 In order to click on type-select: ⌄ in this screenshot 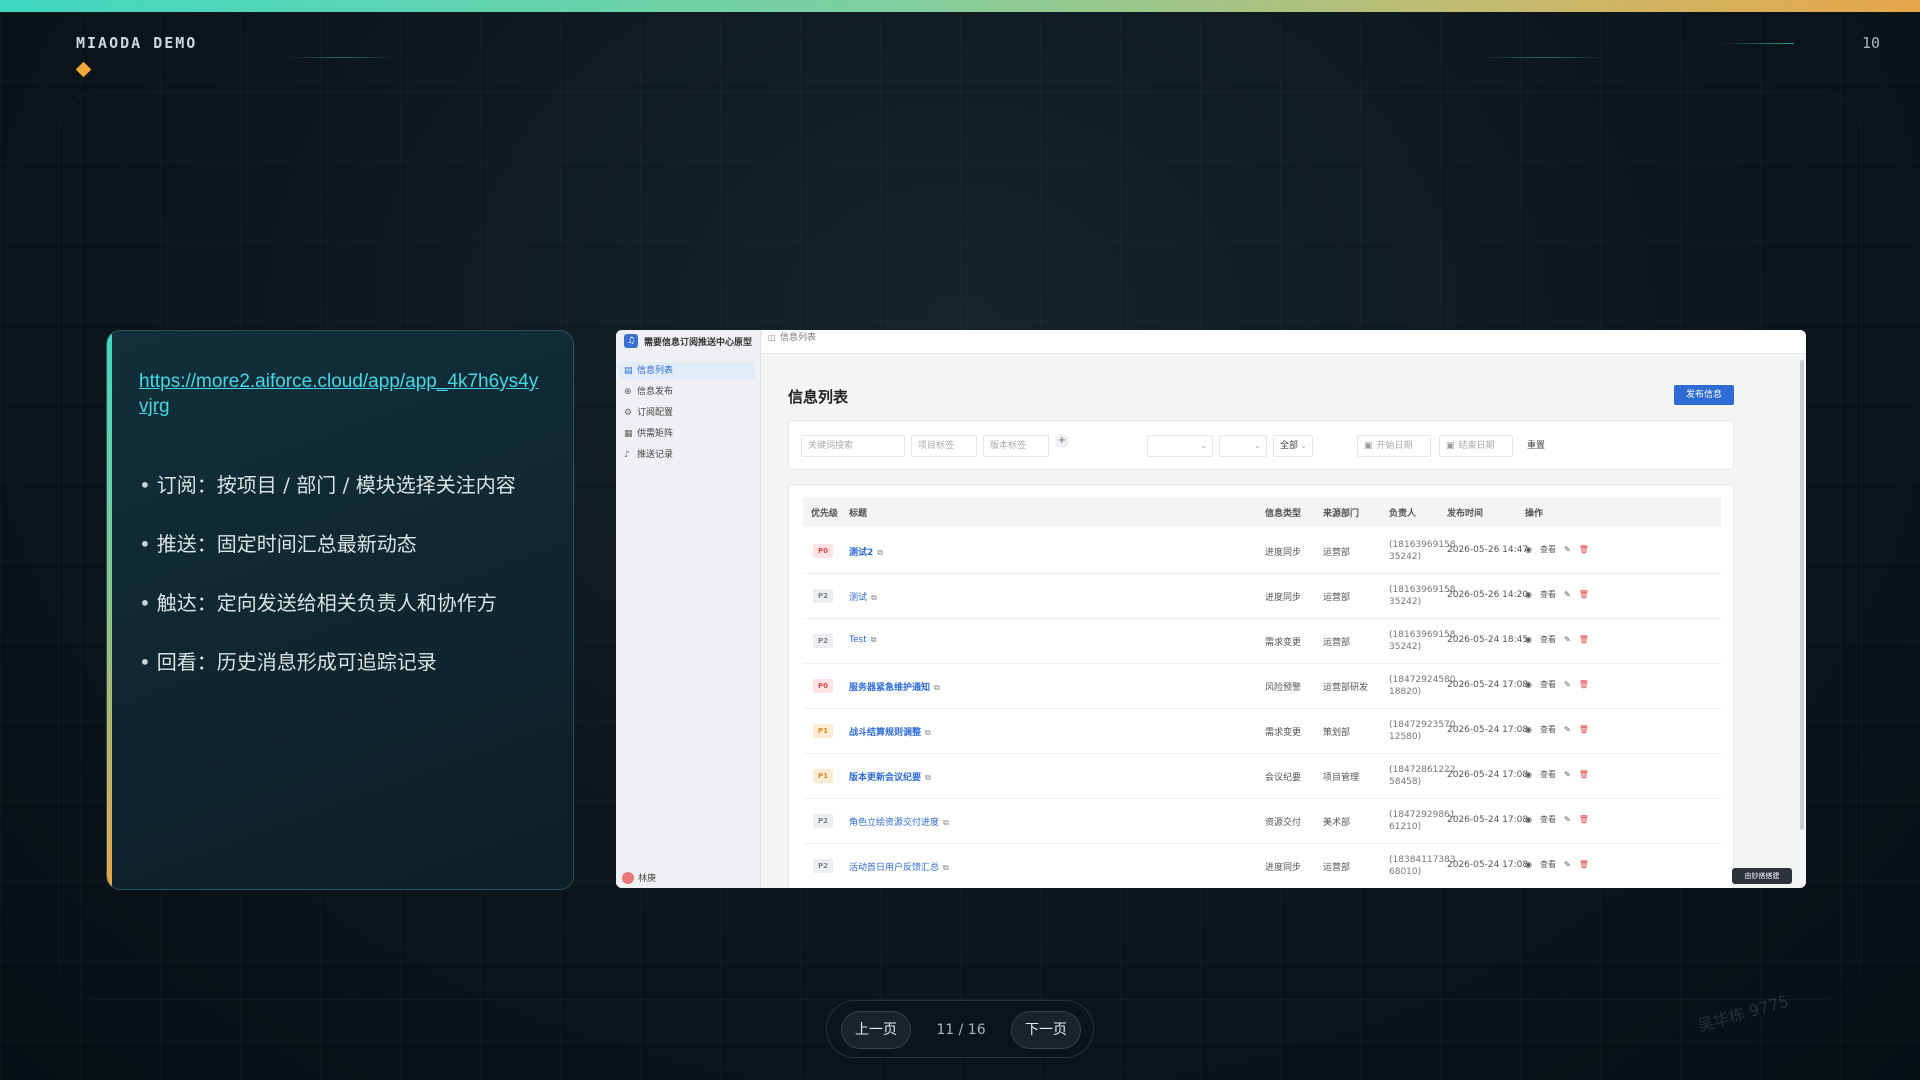, I will do `click(1180, 446)`.